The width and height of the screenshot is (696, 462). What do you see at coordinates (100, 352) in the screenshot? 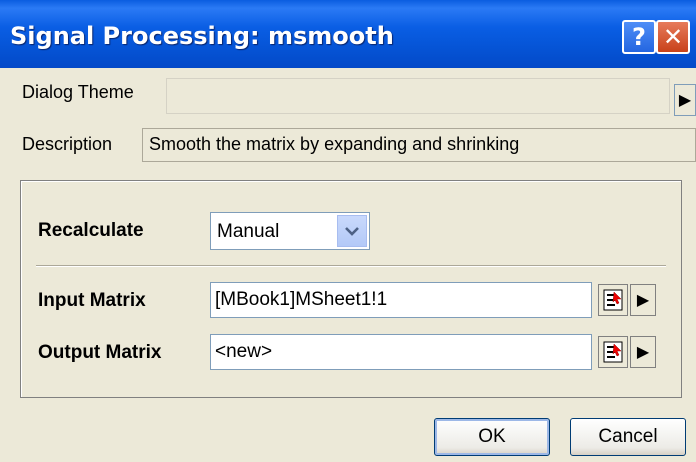
I see `output-matrix-label: Output Matrix` at bounding box center [100, 352].